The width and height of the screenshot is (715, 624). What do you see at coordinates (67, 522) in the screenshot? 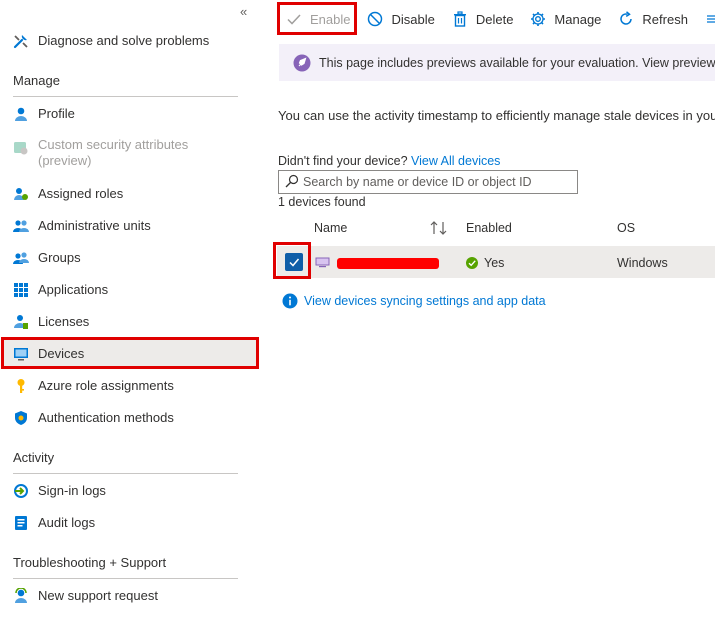
I see `sidebar-item-label: Audit logs` at bounding box center [67, 522].